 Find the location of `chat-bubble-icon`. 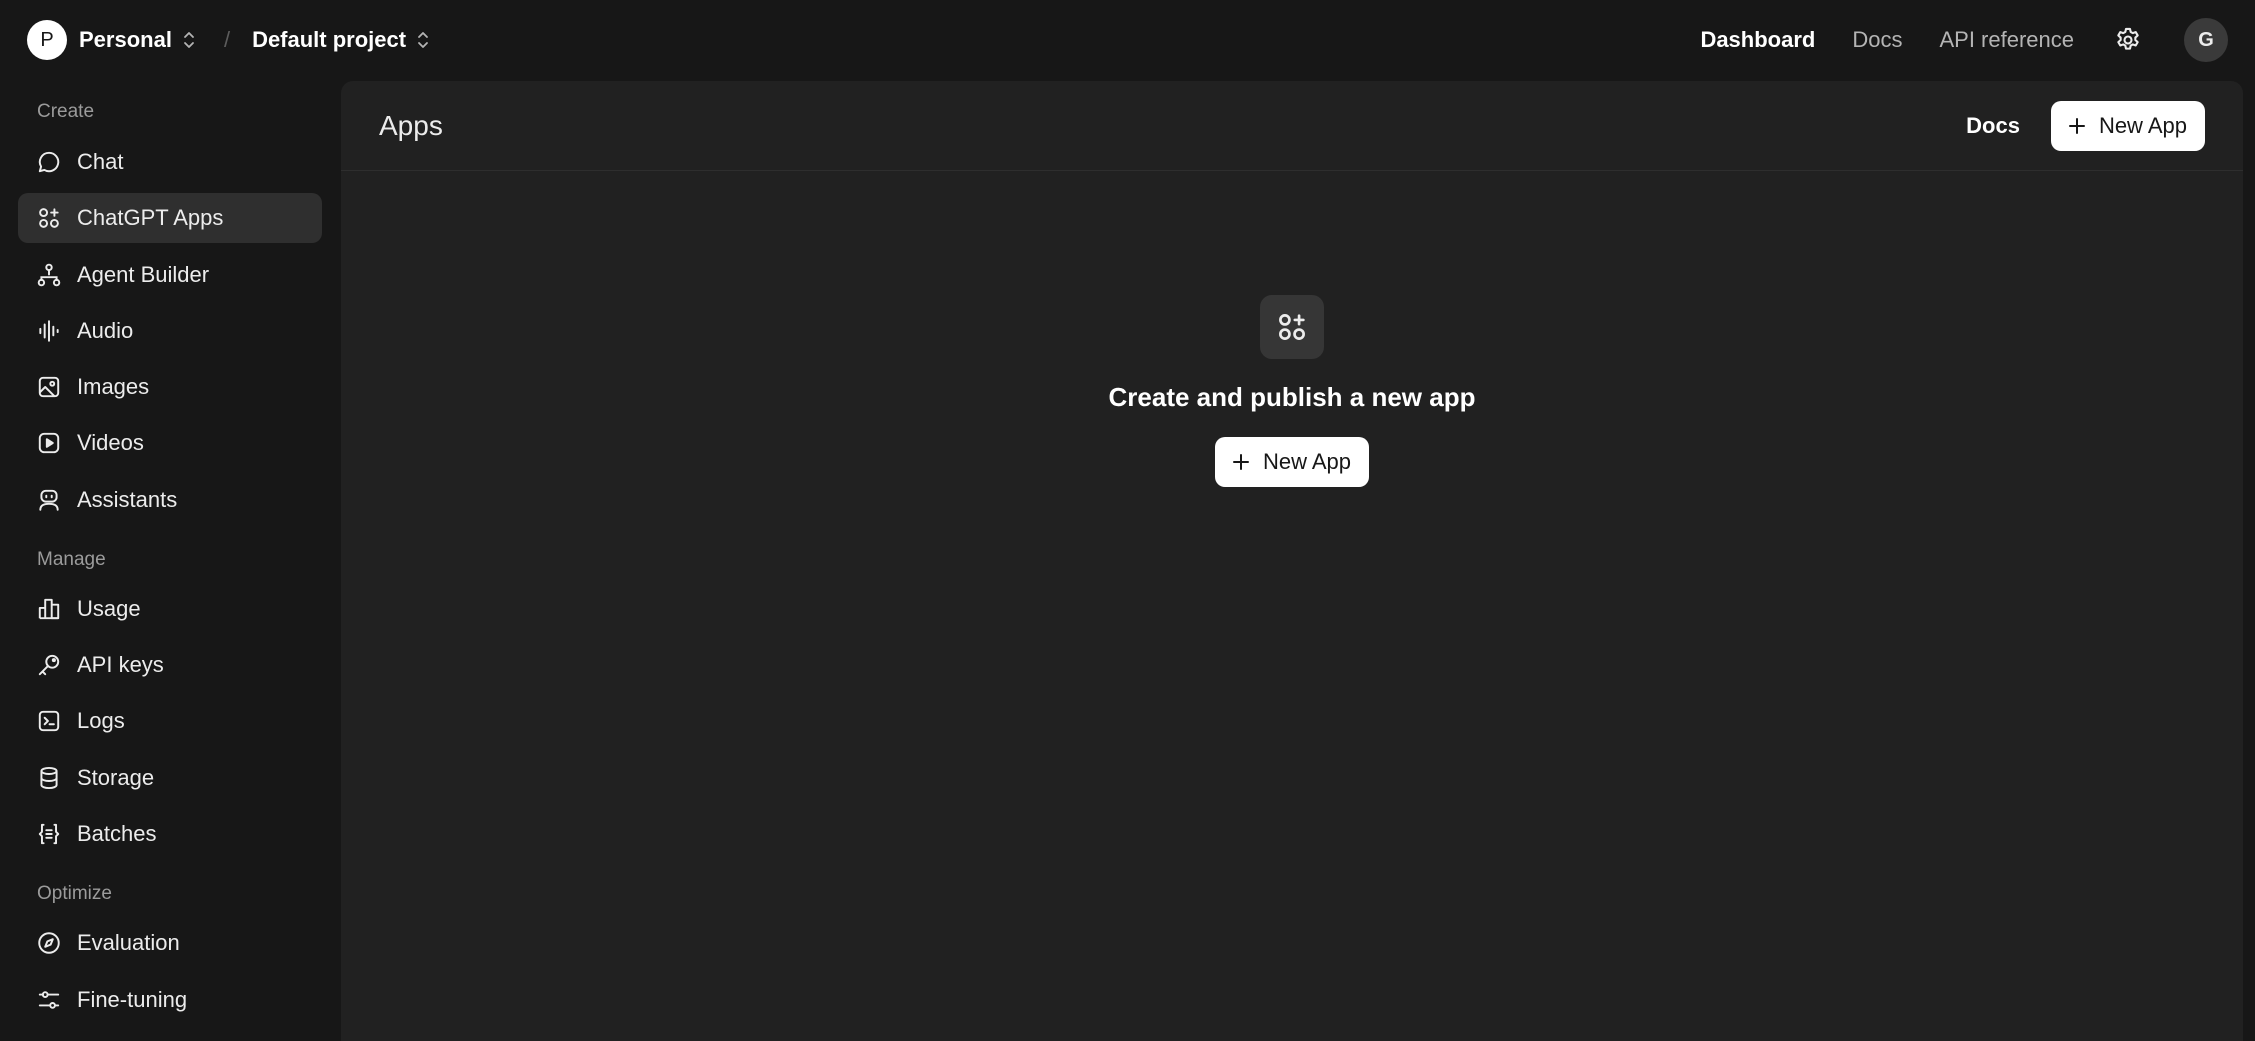

chat-bubble-icon is located at coordinates (49, 162).